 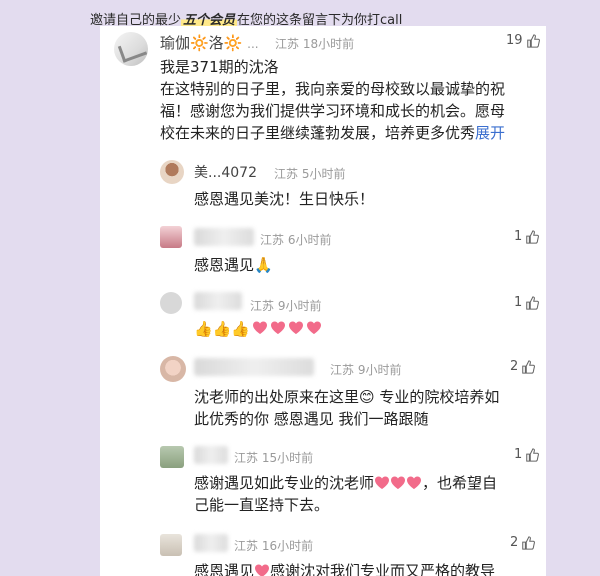 I want to click on like-button: 19, so click(x=523, y=40).